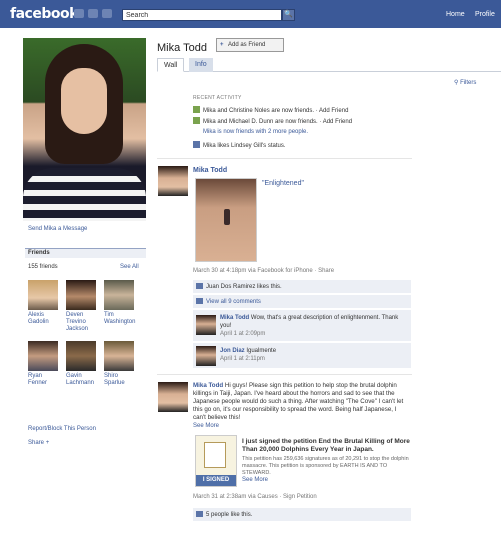 The height and width of the screenshot is (533, 501). I want to click on friend-name: Tim Washington, so click(119, 319).